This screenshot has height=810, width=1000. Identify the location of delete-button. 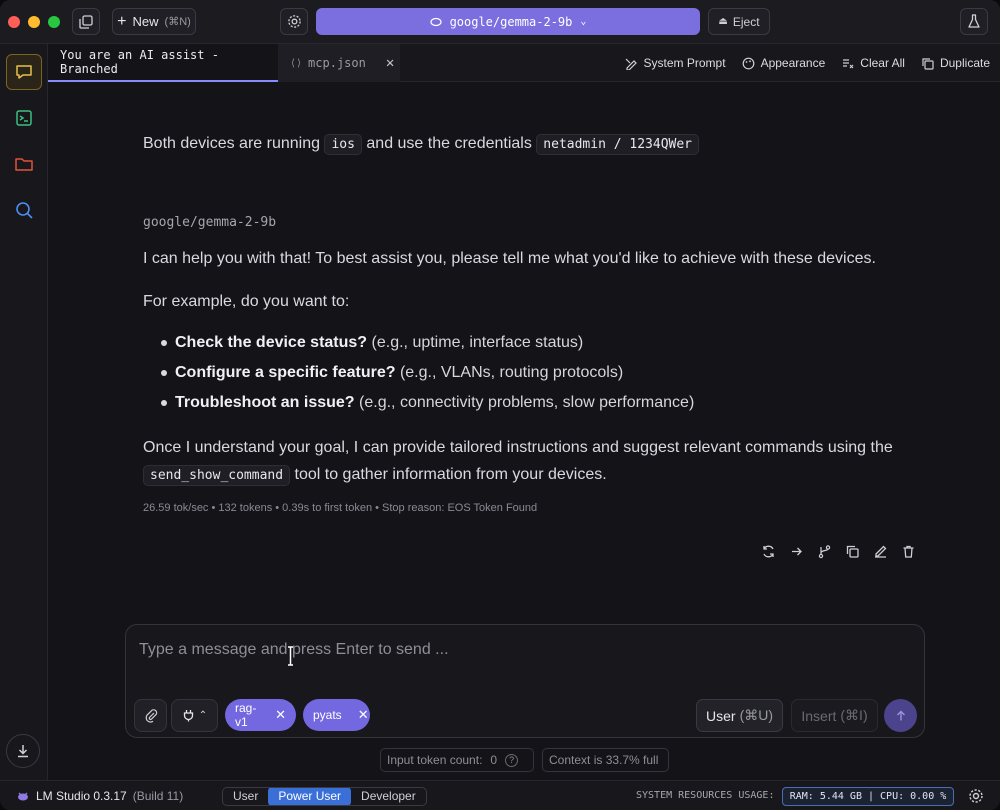
(908, 551).